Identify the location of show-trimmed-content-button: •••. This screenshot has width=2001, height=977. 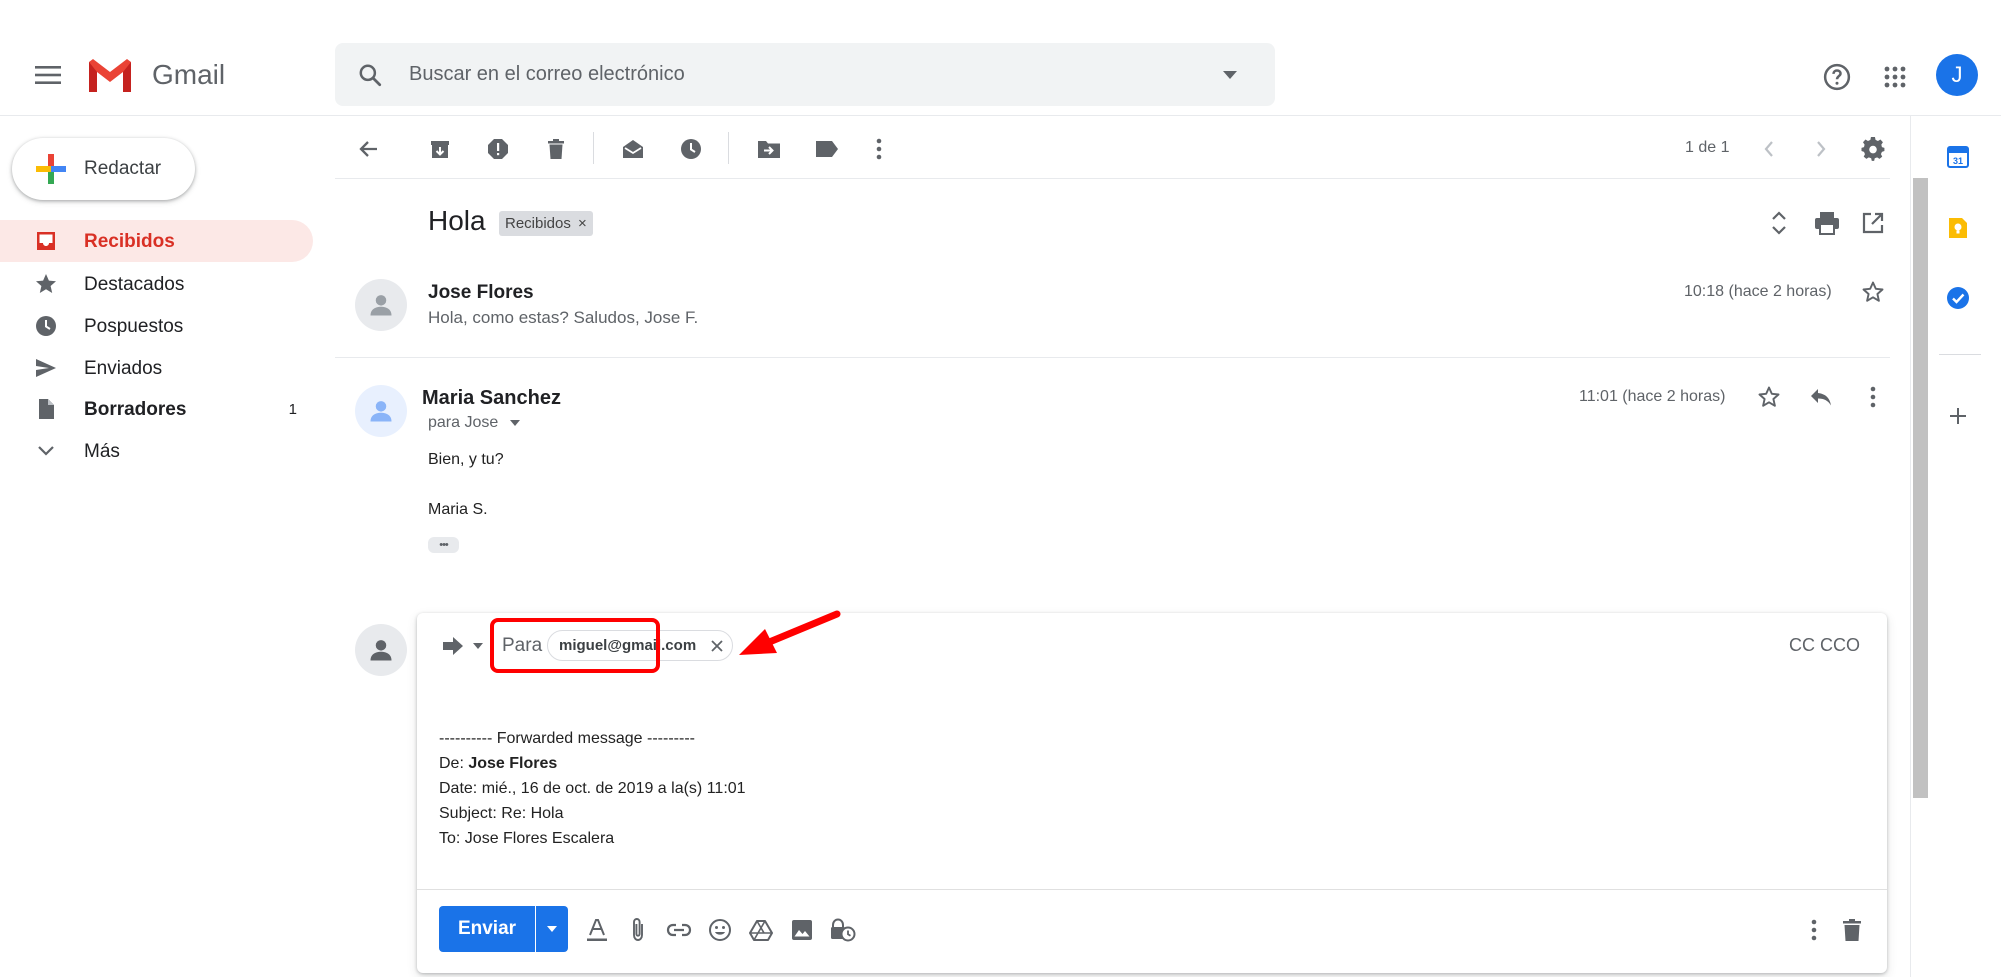
(443, 545).